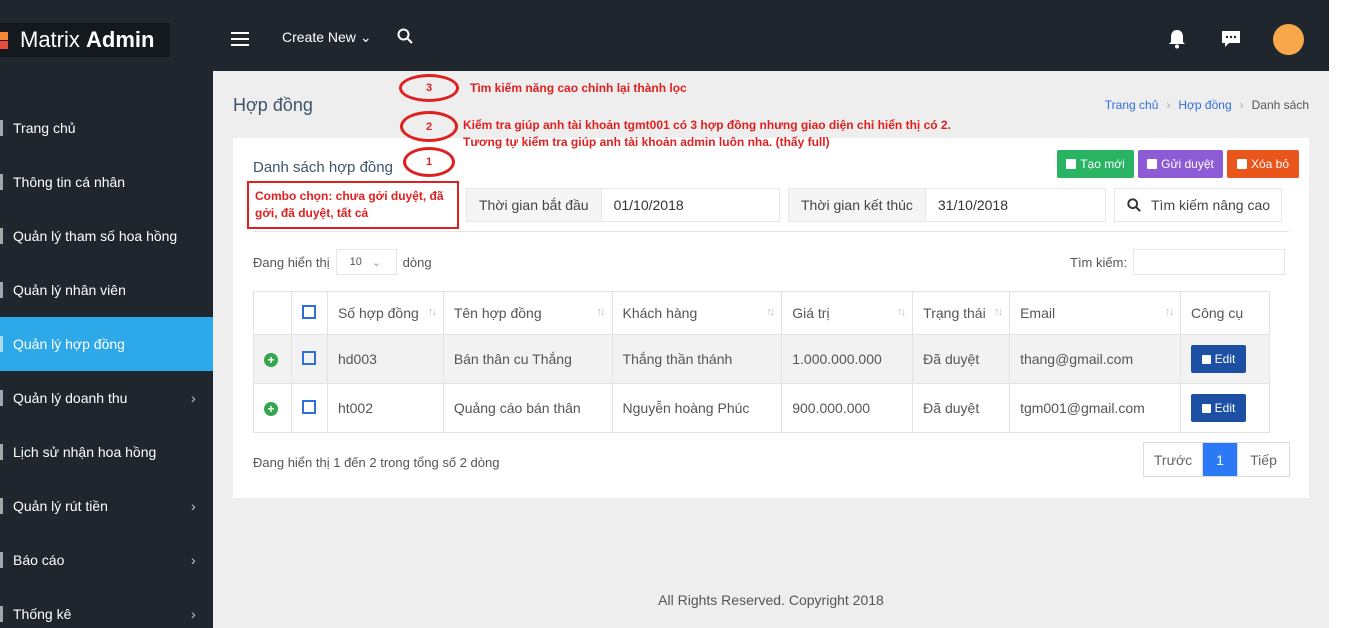  I want to click on advanced-search-label: Tìm kiếm nâng cao, so click(1211, 205).